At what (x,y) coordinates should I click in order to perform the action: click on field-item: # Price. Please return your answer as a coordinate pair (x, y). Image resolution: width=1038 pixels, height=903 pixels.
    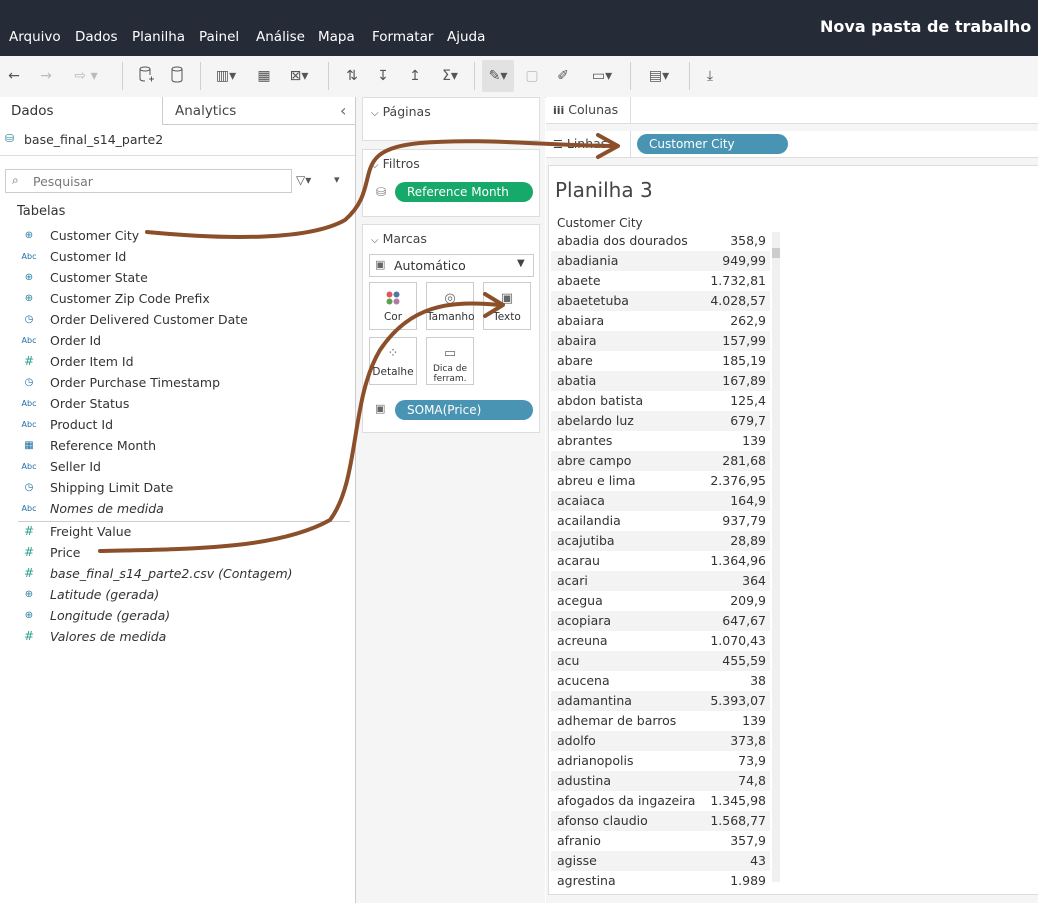
    Looking at the image, I should click on (175, 552).